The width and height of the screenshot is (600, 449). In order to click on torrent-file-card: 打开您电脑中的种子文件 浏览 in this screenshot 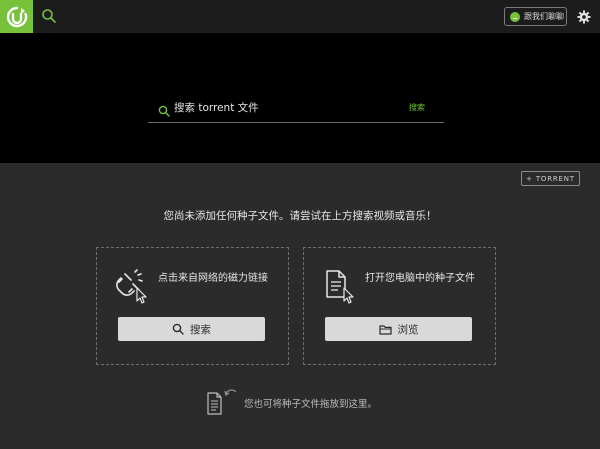, I will do `click(399, 306)`.